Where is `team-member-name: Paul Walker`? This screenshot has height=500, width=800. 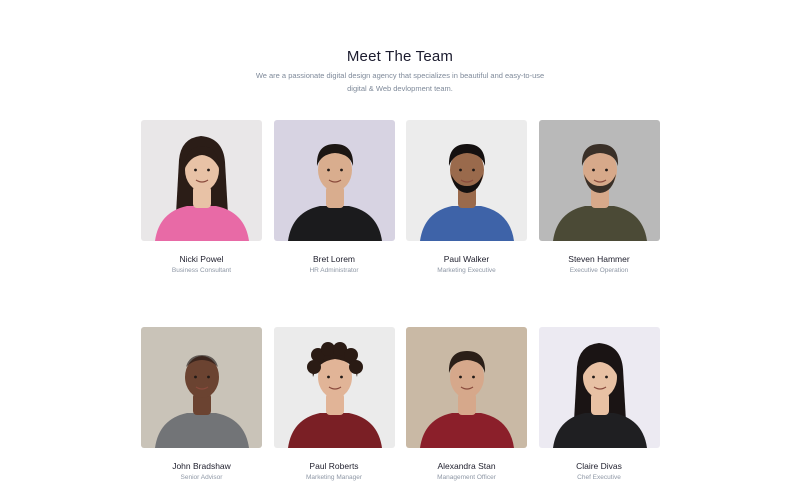
team-member-name: Paul Walker is located at coordinates (466, 259).